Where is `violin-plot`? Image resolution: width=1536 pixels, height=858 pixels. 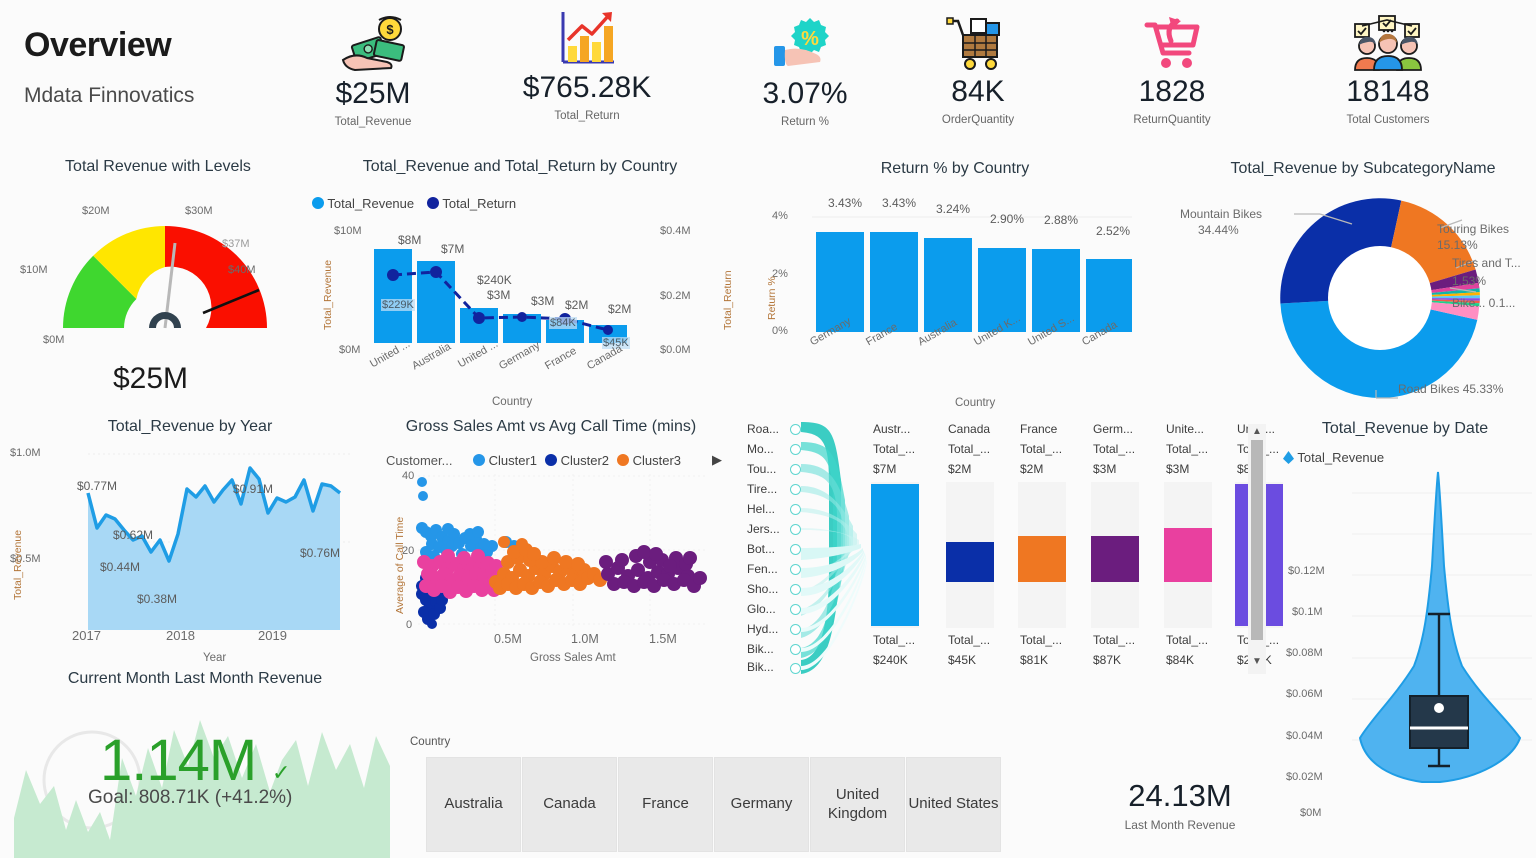 violin-plot is located at coordinates (1442, 635).